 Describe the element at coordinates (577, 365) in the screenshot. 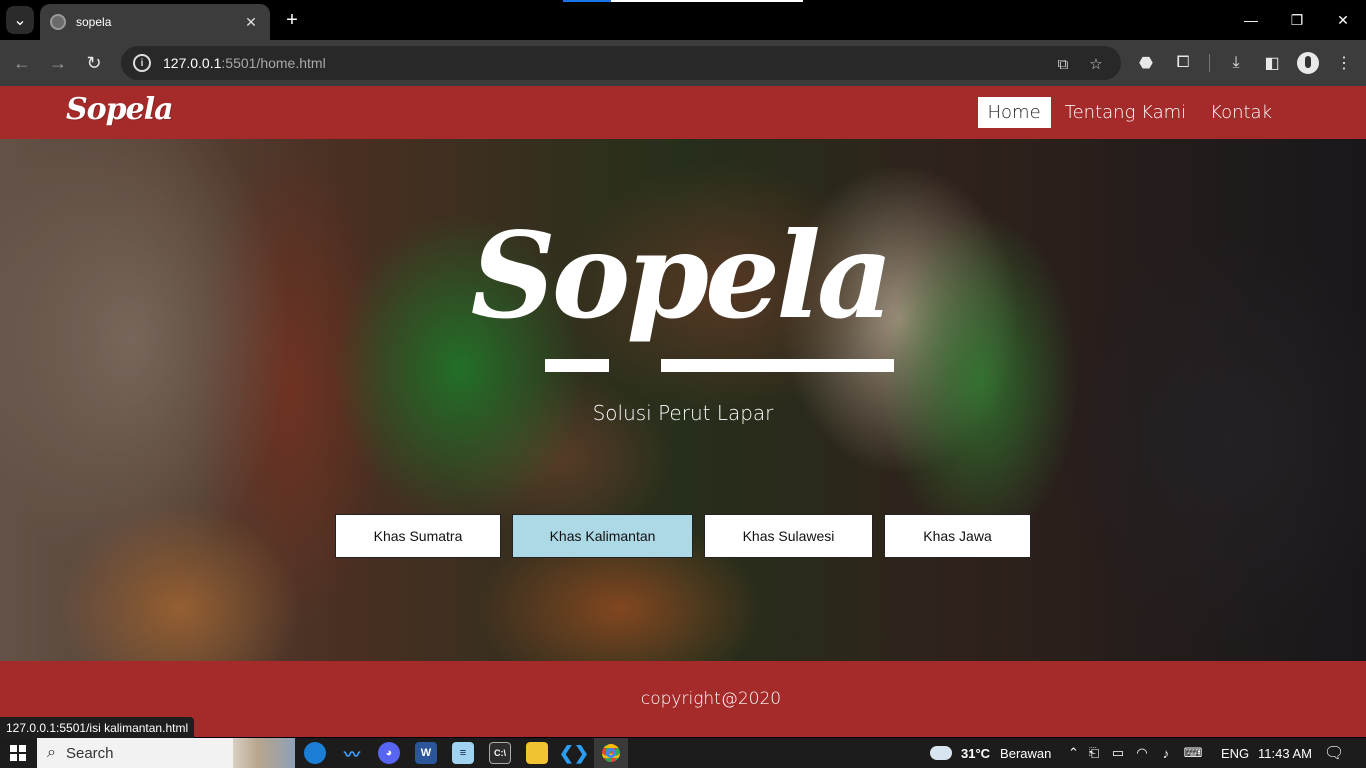

I see `hero-underline-left` at that location.